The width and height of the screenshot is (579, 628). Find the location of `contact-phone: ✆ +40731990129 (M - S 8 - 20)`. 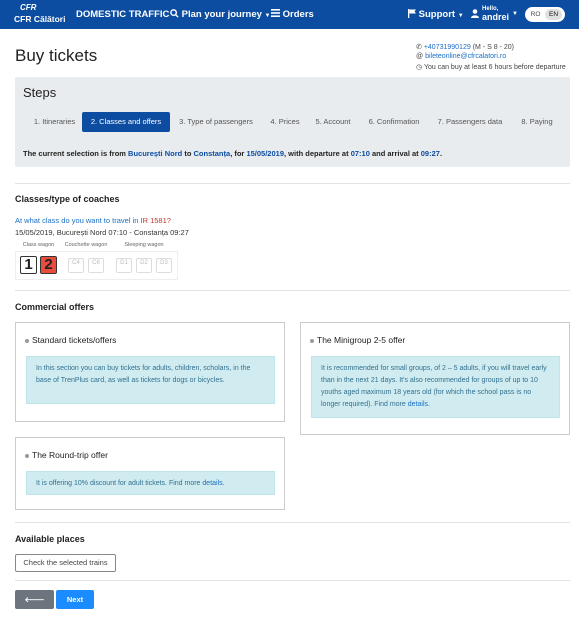

contact-phone: ✆ +40731990129 (M - S 8 - 20) is located at coordinates (465, 47).